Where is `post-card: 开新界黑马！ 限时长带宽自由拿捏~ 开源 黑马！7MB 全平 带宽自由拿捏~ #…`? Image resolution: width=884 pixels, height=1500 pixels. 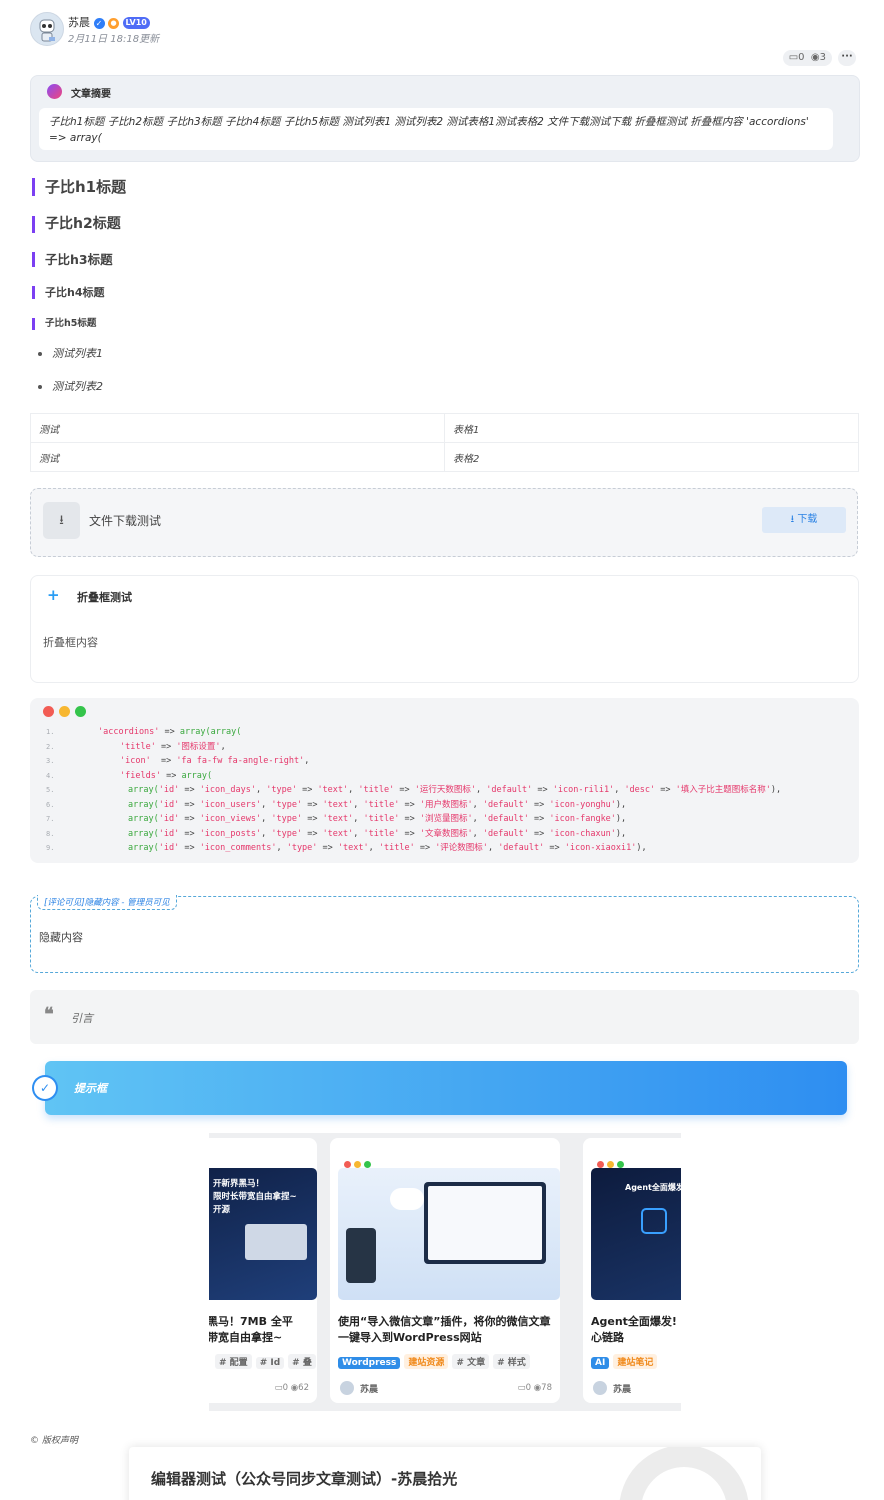
post-card: 开新界黑马！ 限时长带宽自由拿捏~ 开源 黑马！7MB 全平 带宽自由拿捏~ #… is located at coordinates (263, 1270).